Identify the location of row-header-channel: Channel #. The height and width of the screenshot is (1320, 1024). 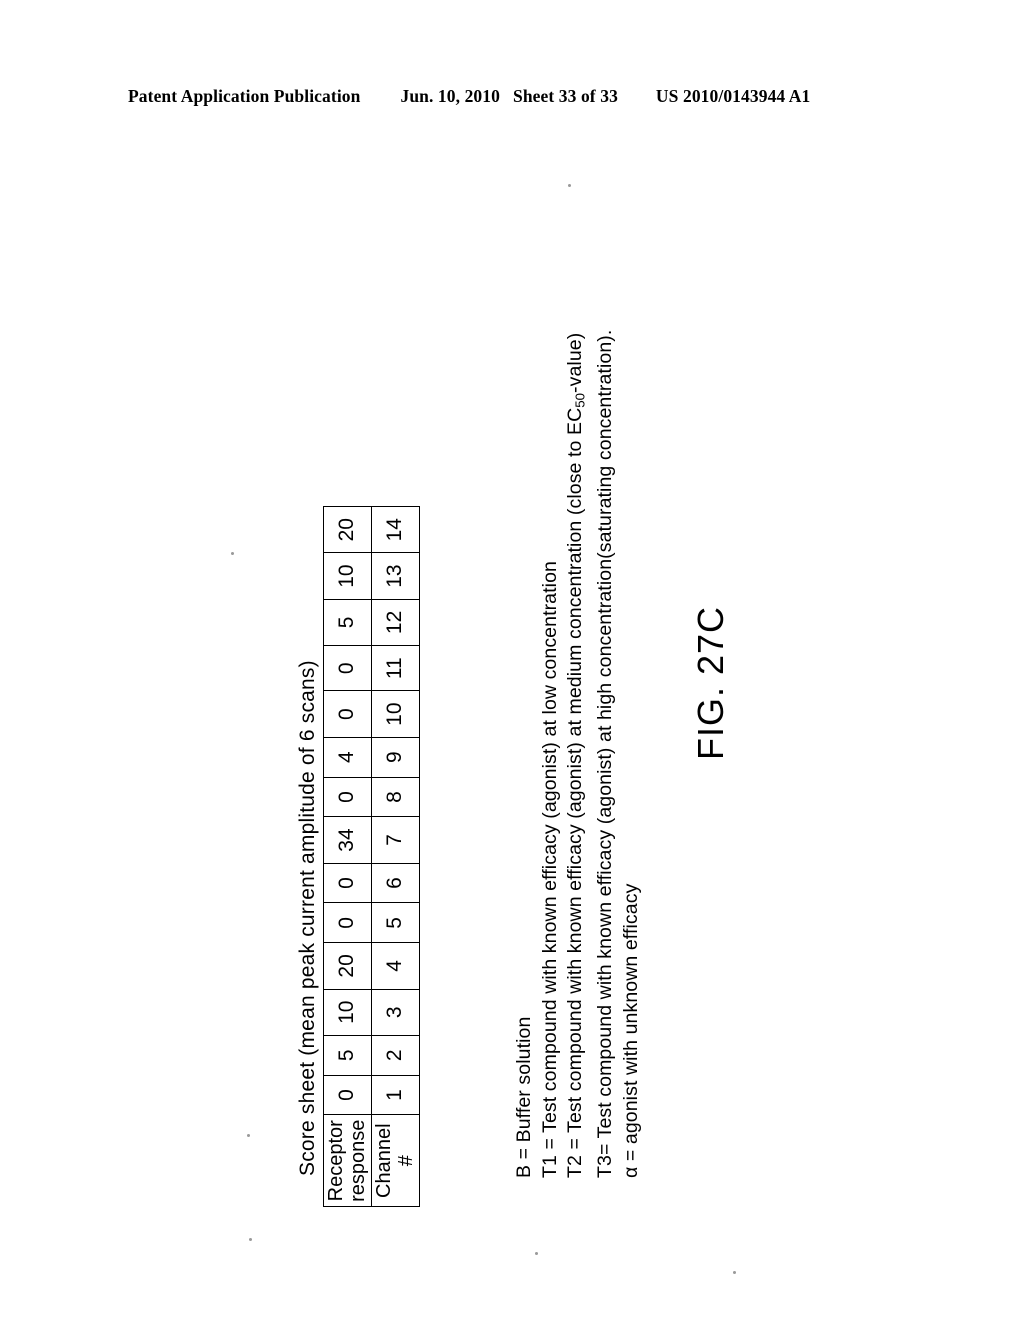
(395, 1160).